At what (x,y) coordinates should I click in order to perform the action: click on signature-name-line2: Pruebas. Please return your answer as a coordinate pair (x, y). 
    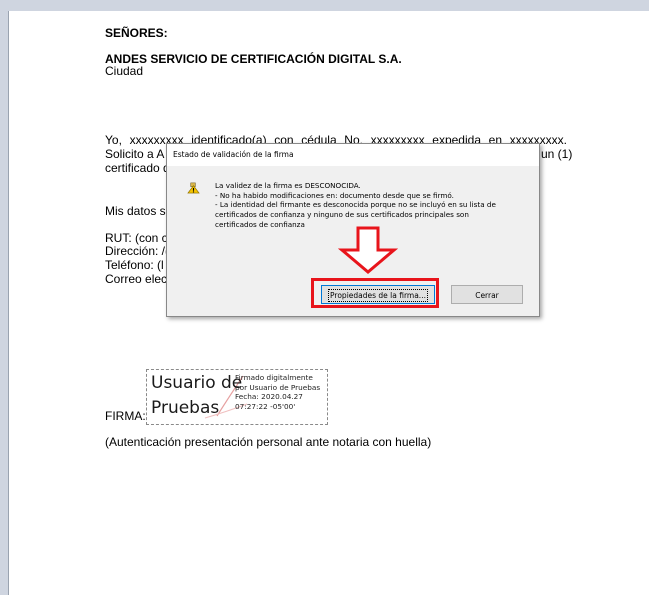
    Looking at the image, I should click on (185, 408).